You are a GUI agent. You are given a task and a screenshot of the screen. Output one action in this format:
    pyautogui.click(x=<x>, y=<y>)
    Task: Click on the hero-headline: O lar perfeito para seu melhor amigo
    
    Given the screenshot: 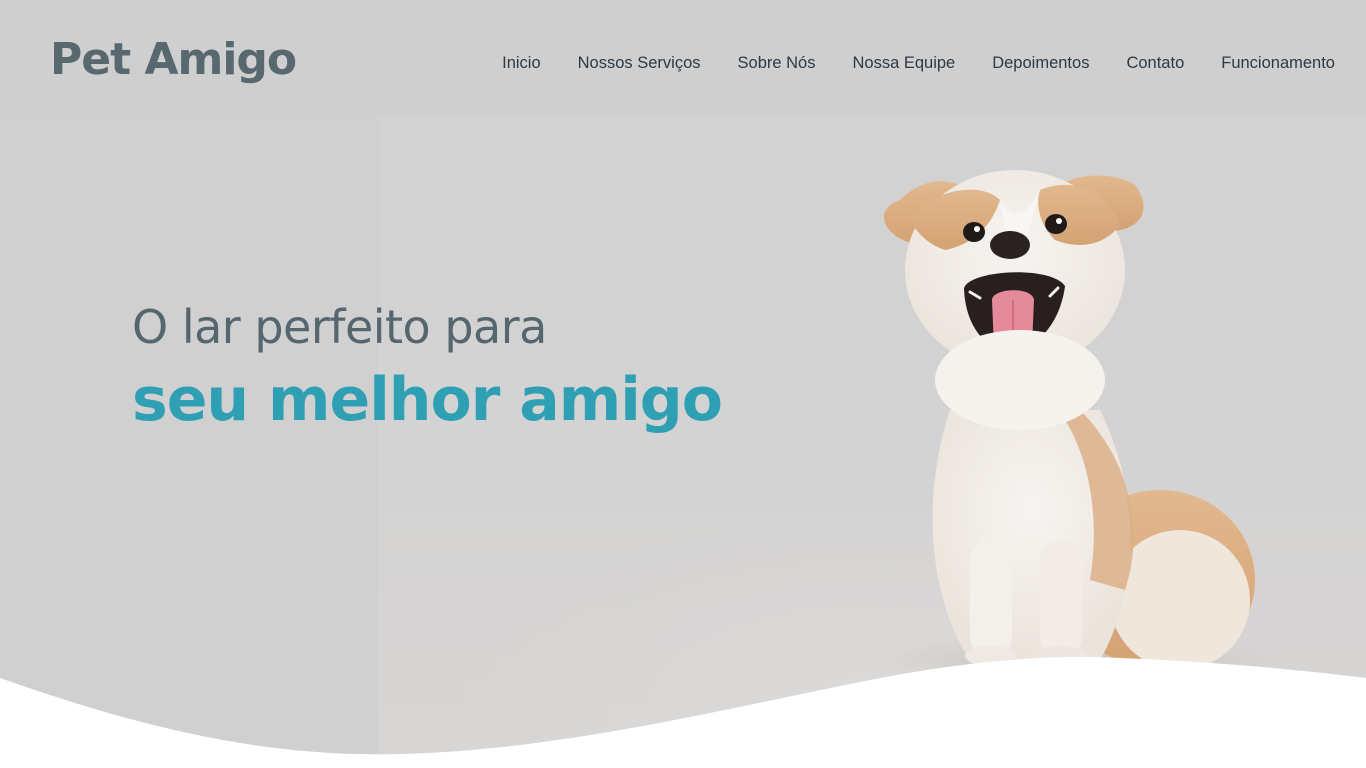 What is the action you would take?
    pyautogui.click(x=427, y=369)
    